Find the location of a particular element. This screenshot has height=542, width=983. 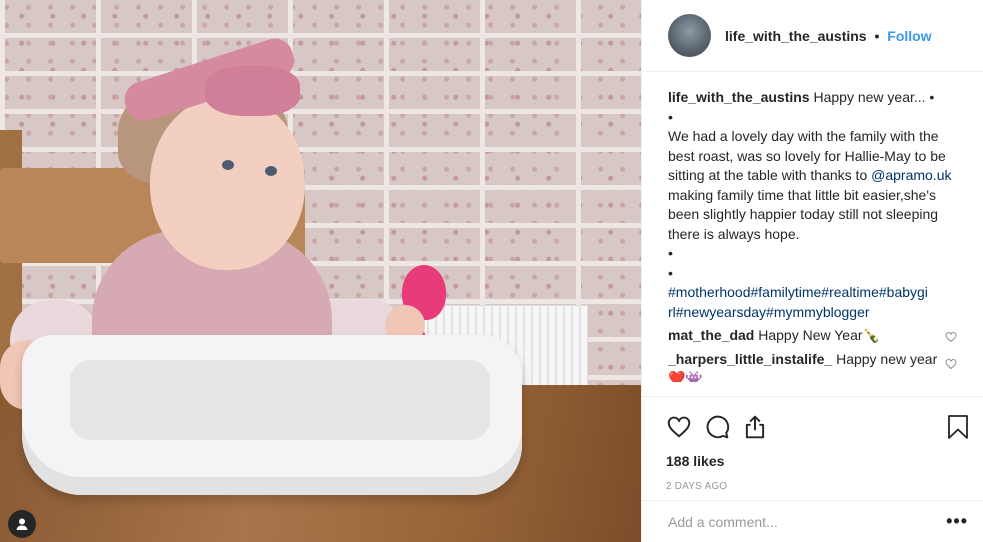

comment-item: mat_the_dad Happy New Year🍾 is located at coordinates (817, 336).